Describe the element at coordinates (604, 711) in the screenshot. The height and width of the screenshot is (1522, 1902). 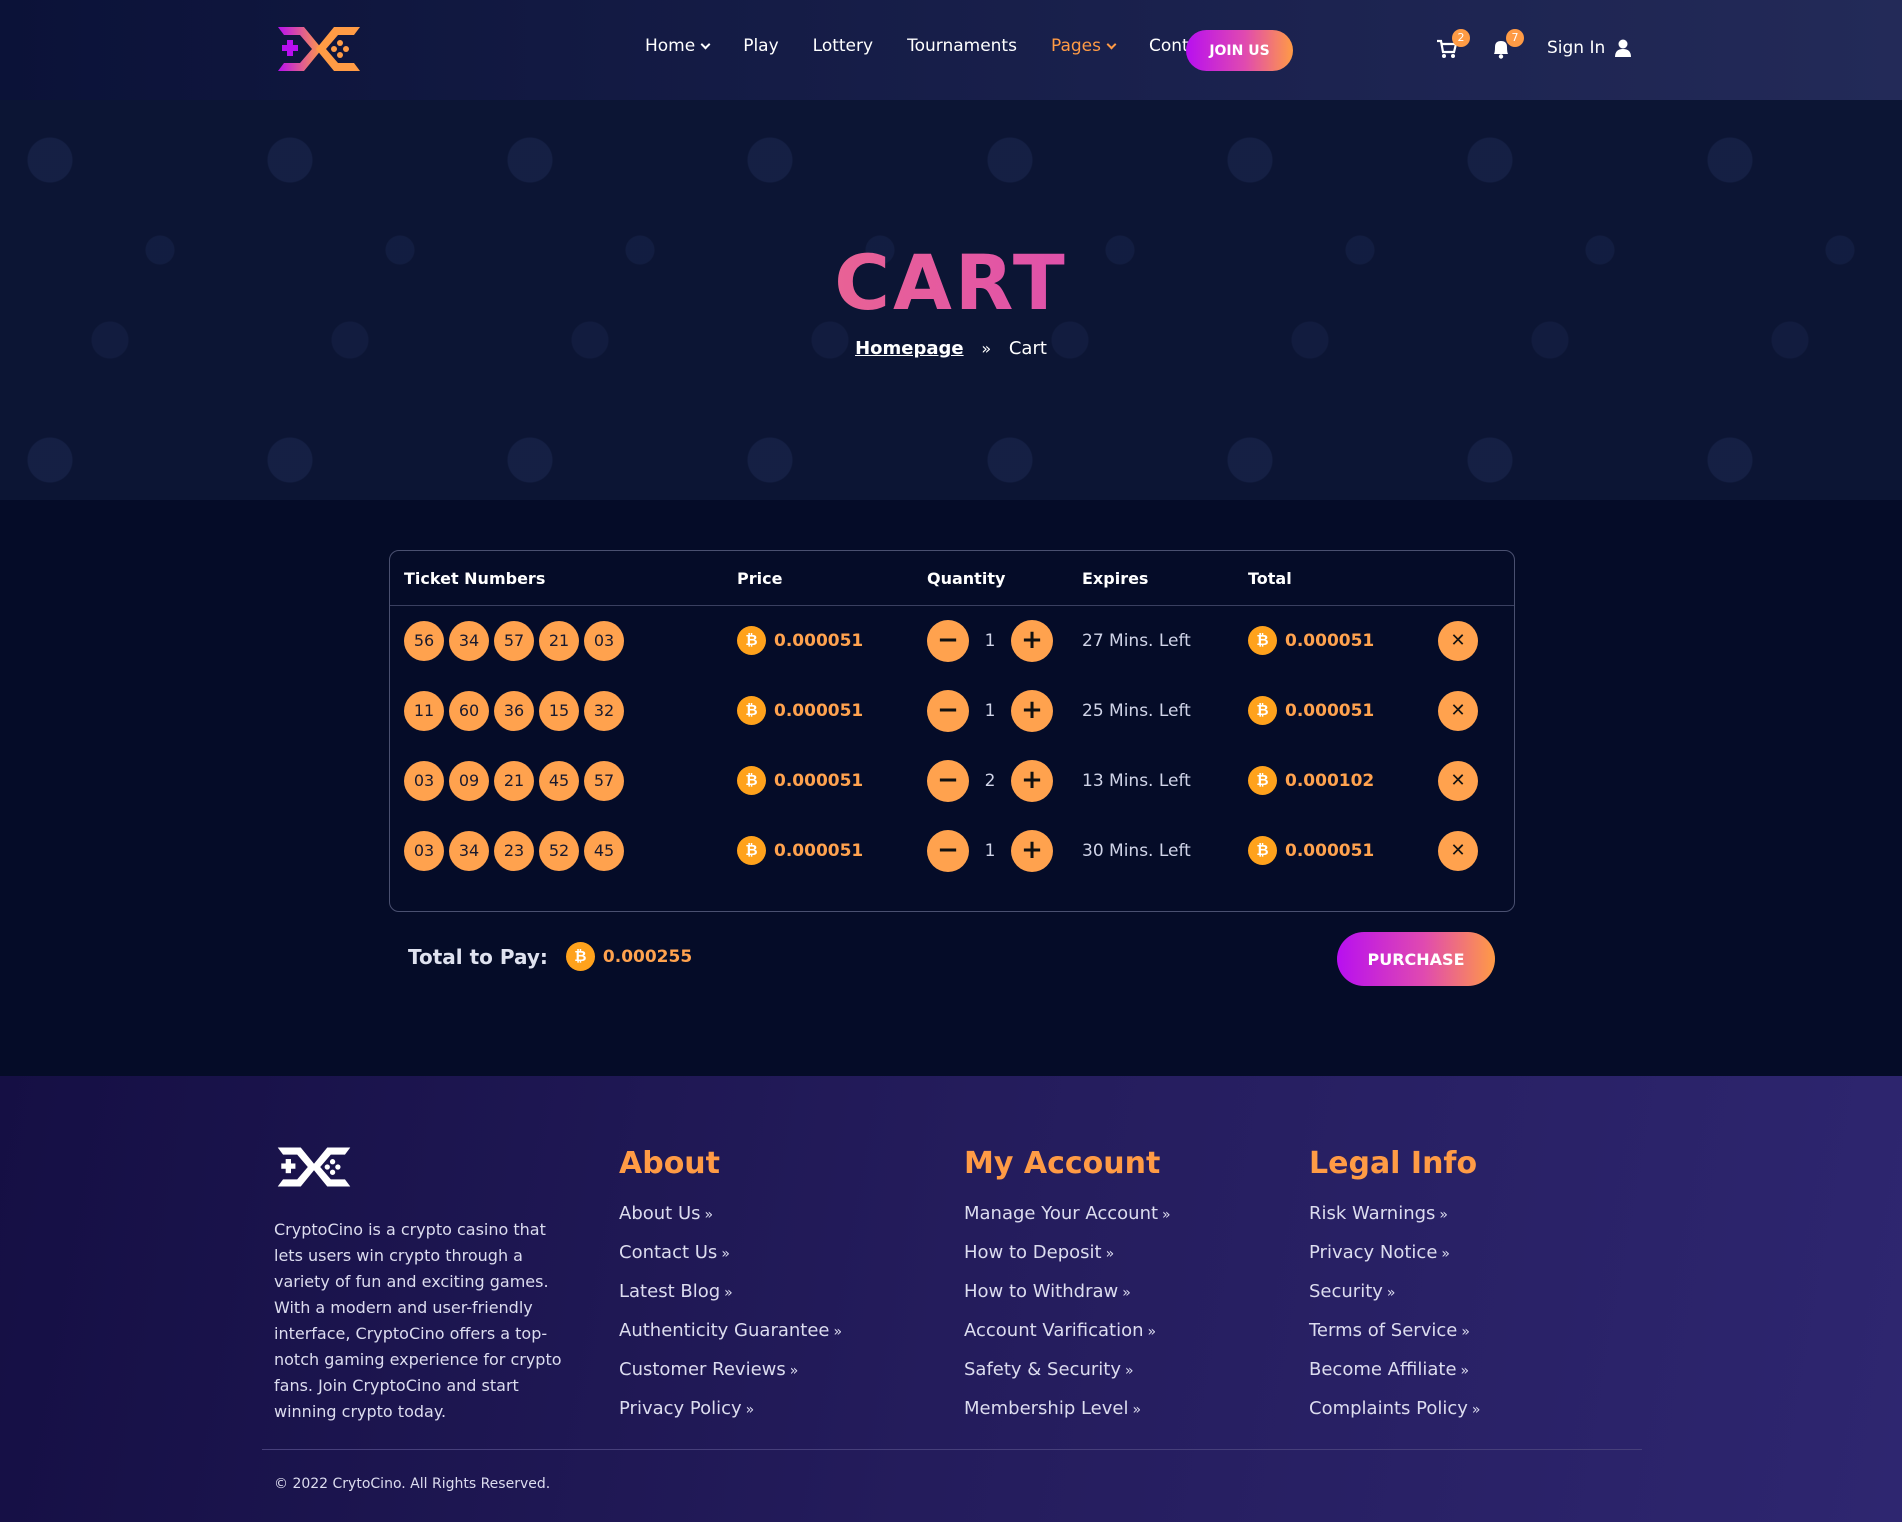
I see `ticket-number-ball: 32` at that location.